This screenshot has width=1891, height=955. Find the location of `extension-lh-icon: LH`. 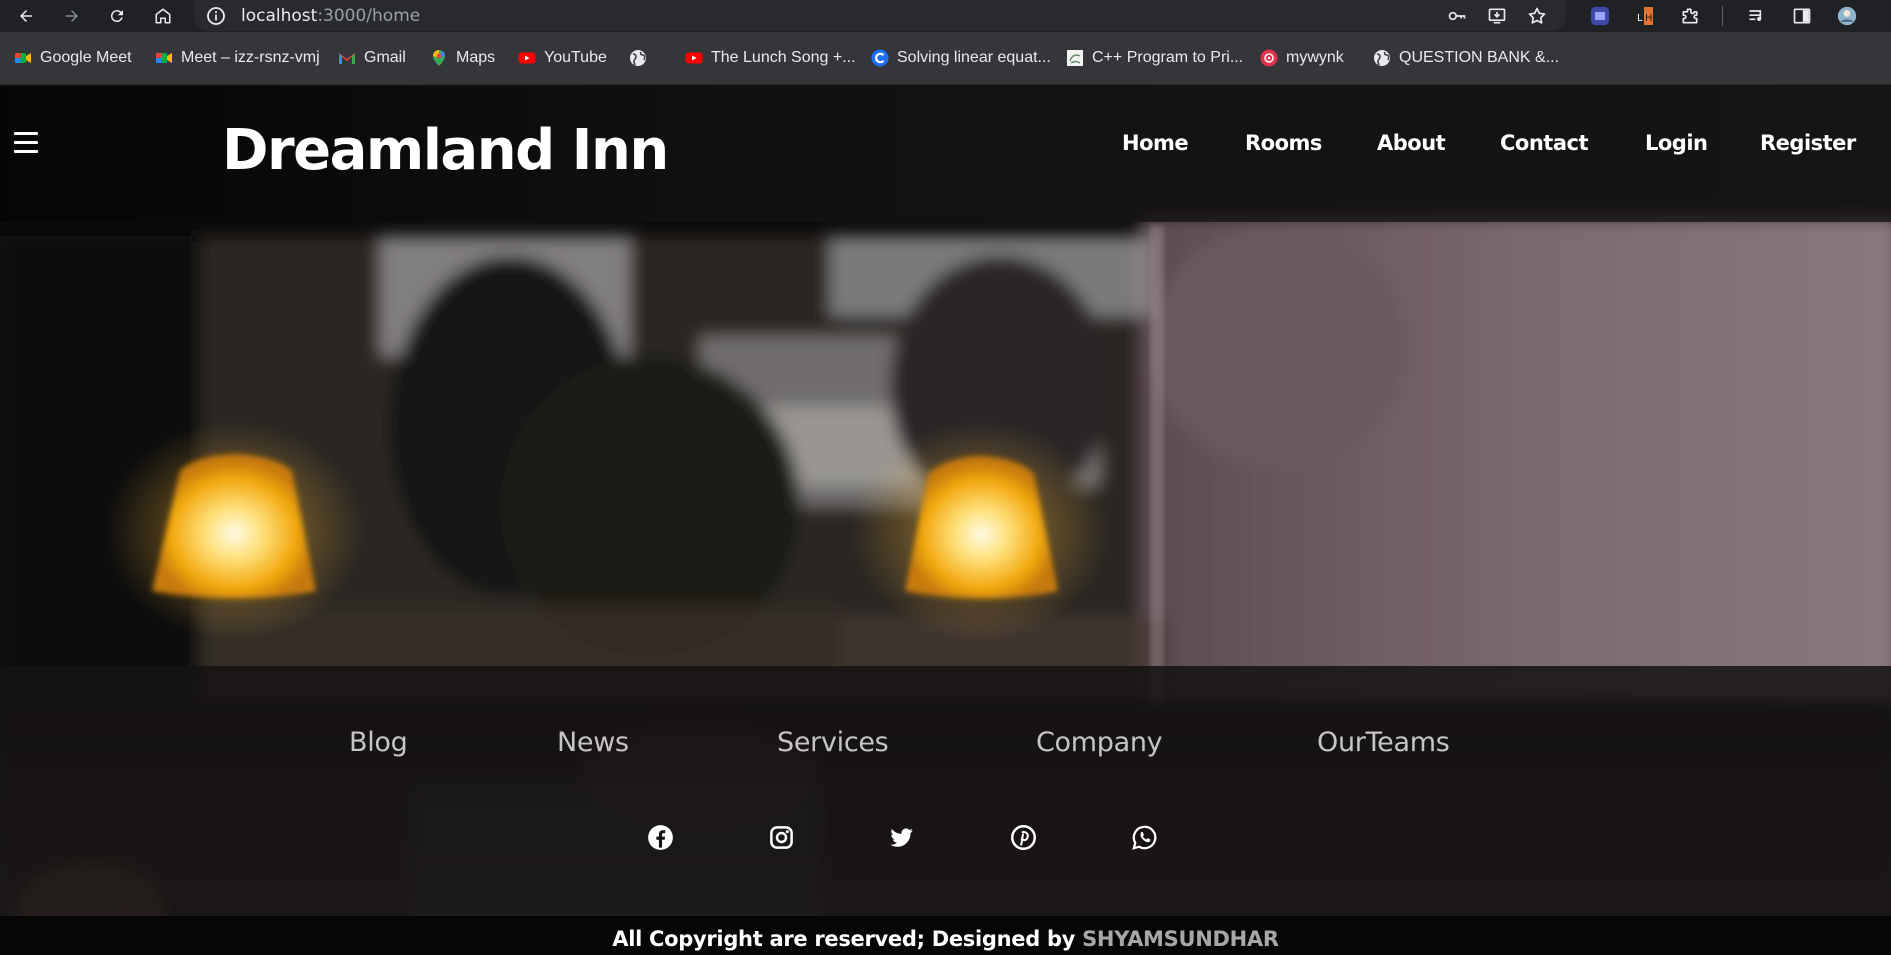

extension-lh-icon: LH is located at coordinates (1644, 16).